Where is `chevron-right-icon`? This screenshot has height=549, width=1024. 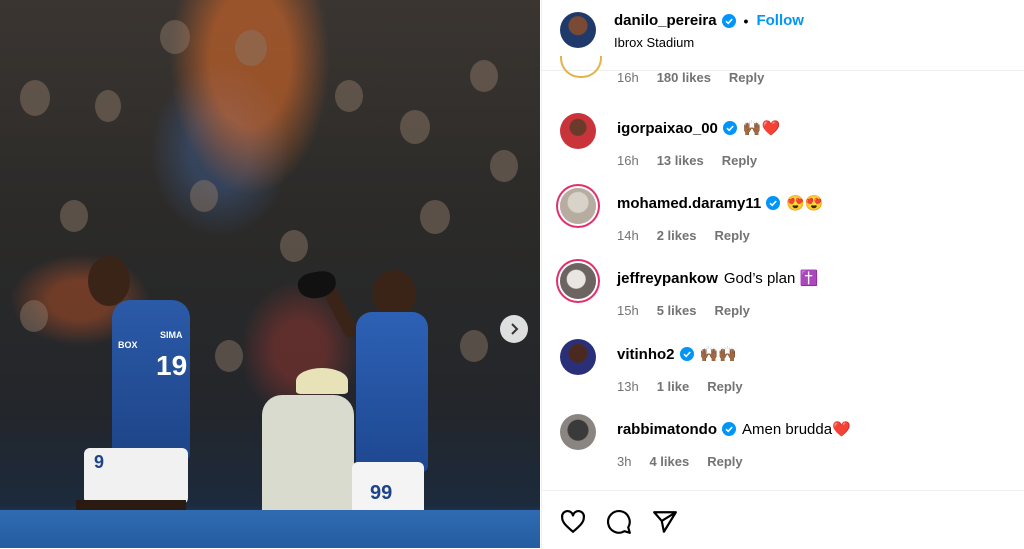
chevron-right-icon is located at coordinates (515, 329).